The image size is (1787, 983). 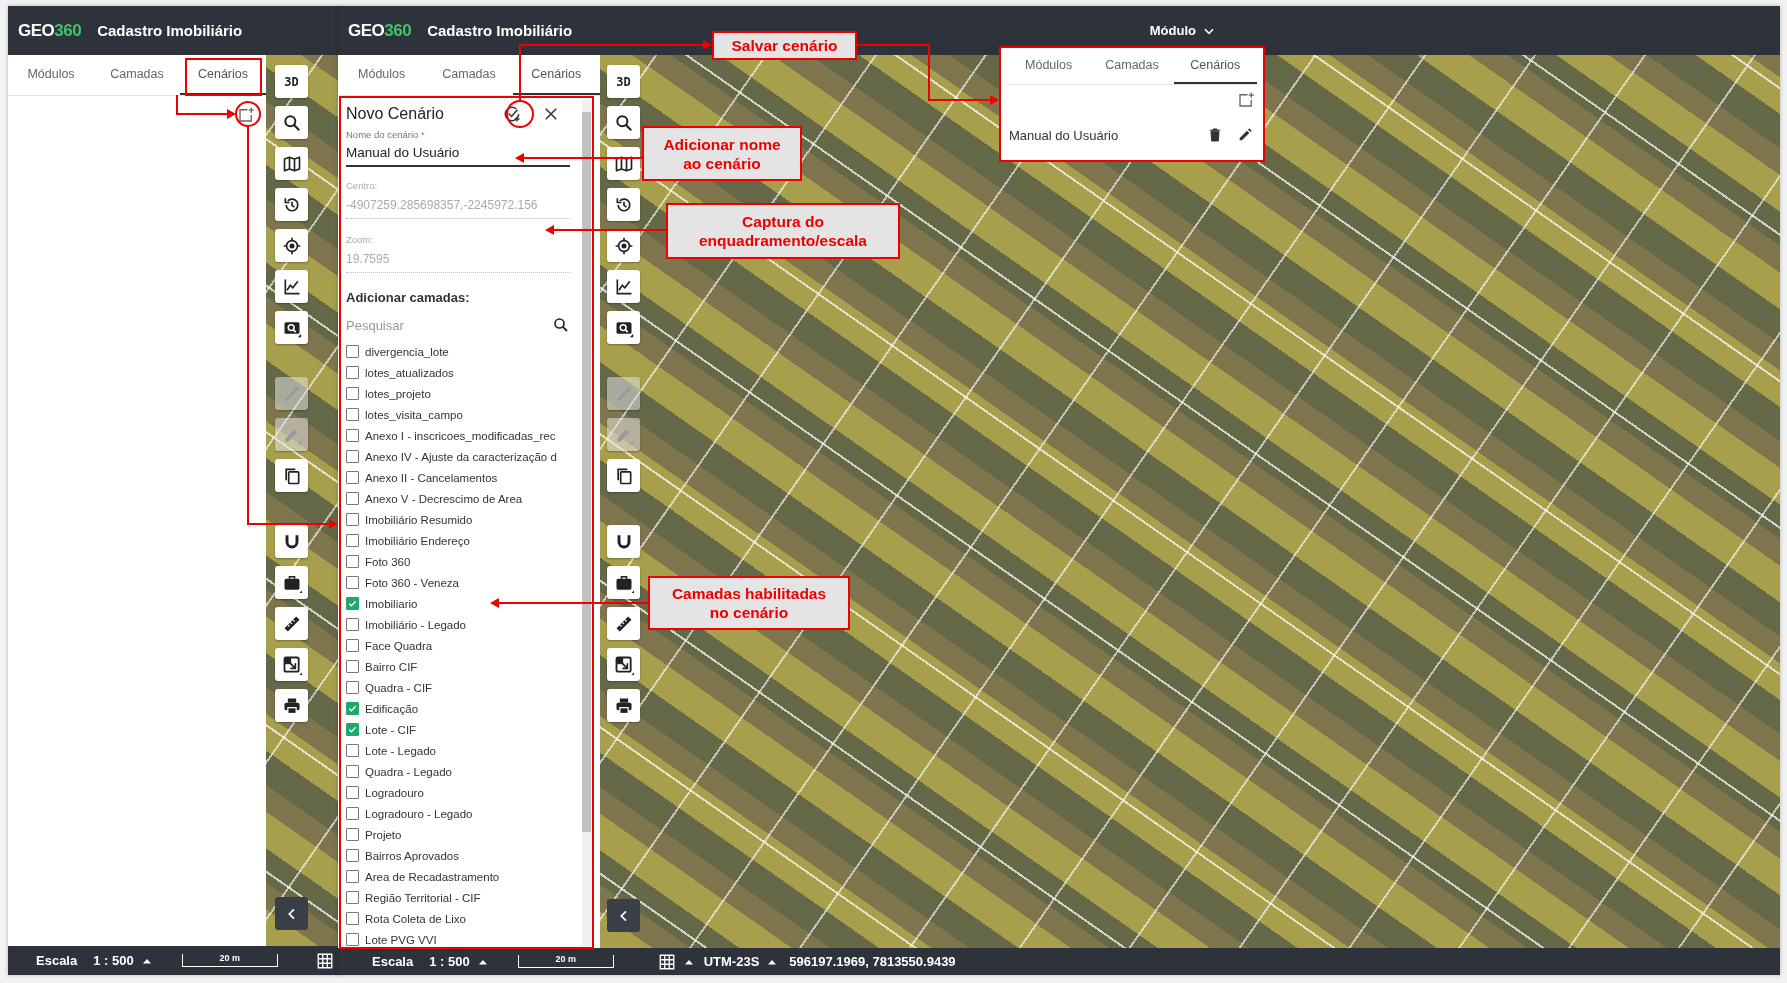 I want to click on layer-label: Face Quadra, so click(x=399, y=645).